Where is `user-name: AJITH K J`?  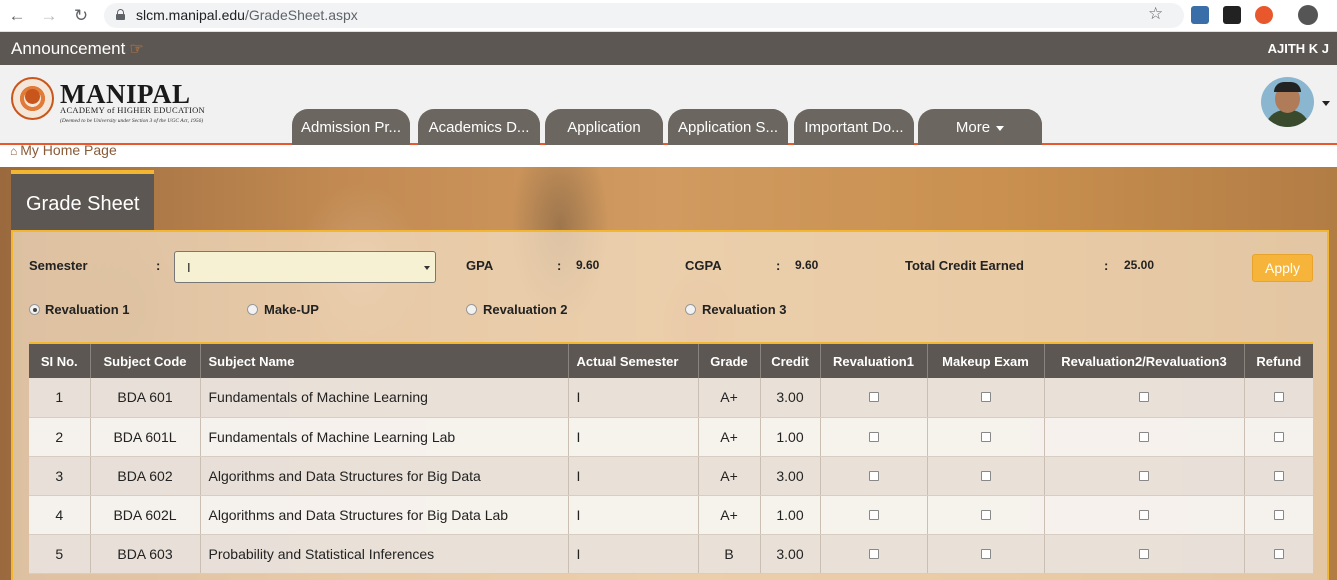
user-name: AJITH K J is located at coordinates (1298, 48).